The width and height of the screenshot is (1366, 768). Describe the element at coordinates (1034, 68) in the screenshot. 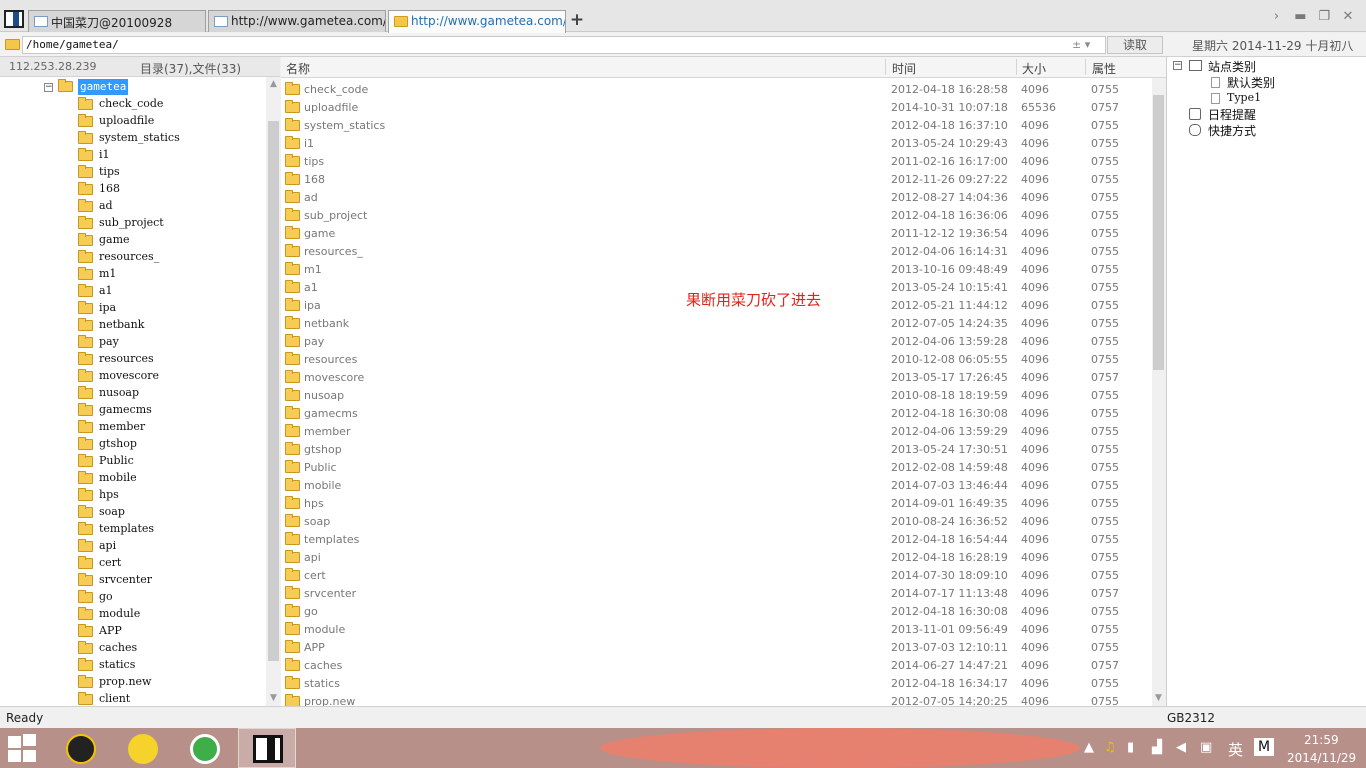

I see `column-size: 大小` at that location.